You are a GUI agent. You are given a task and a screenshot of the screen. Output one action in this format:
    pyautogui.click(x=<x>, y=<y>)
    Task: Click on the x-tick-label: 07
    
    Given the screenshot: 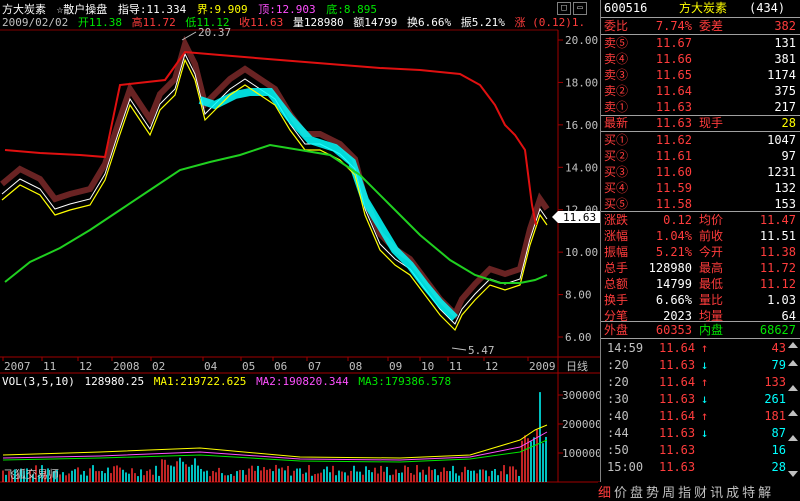 What is the action you would take?
    pyautogui.click(x=314, y=366)
    